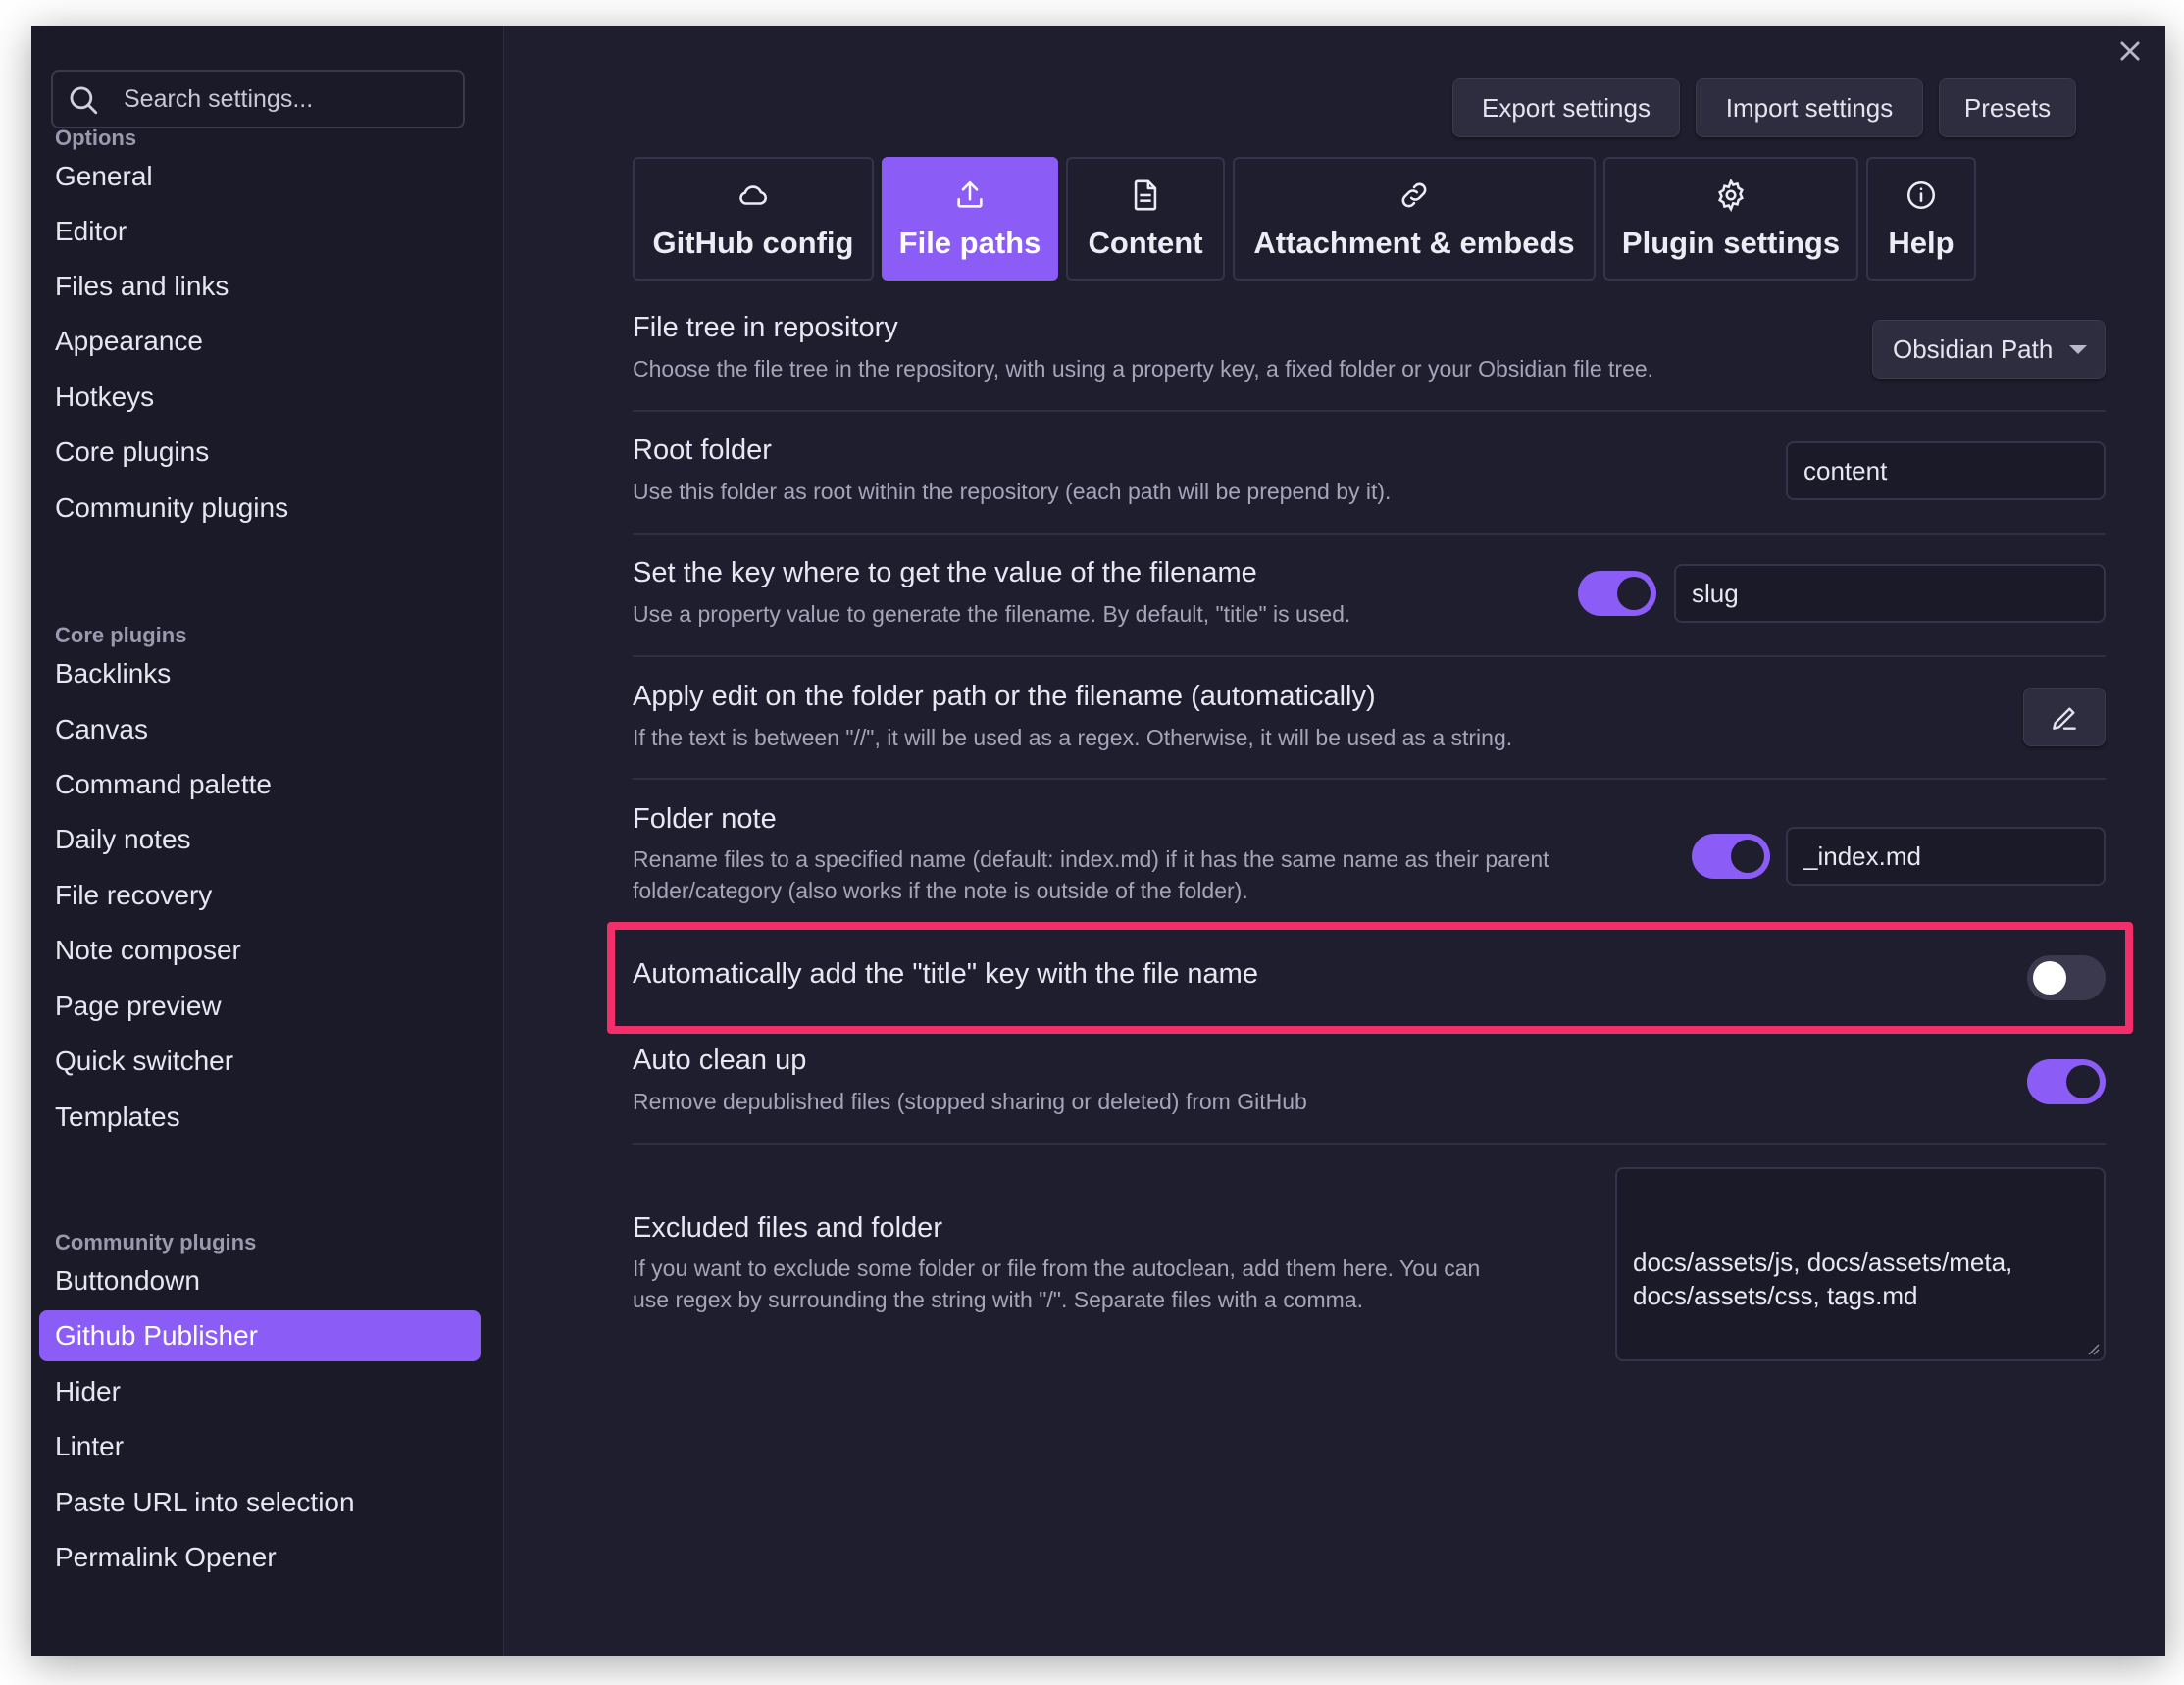 The height and width of the screenshot is (1685, 2184). Describe the element at coordinates (260, 951) in the screenshot. I see `sidebar-item-note-composer: Note composer` at that location.